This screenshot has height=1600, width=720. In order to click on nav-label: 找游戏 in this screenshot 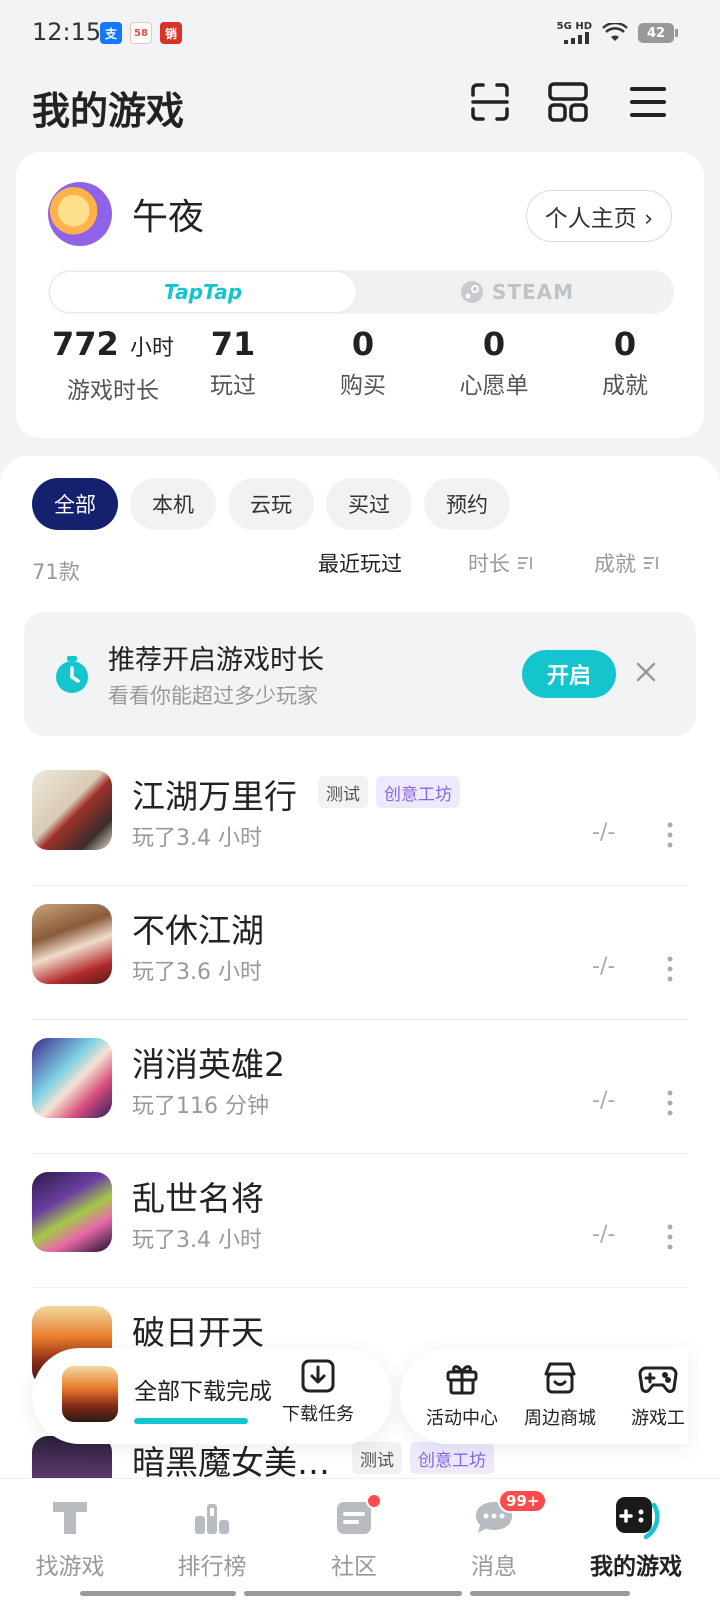, I will do `click(70, 1567)`.